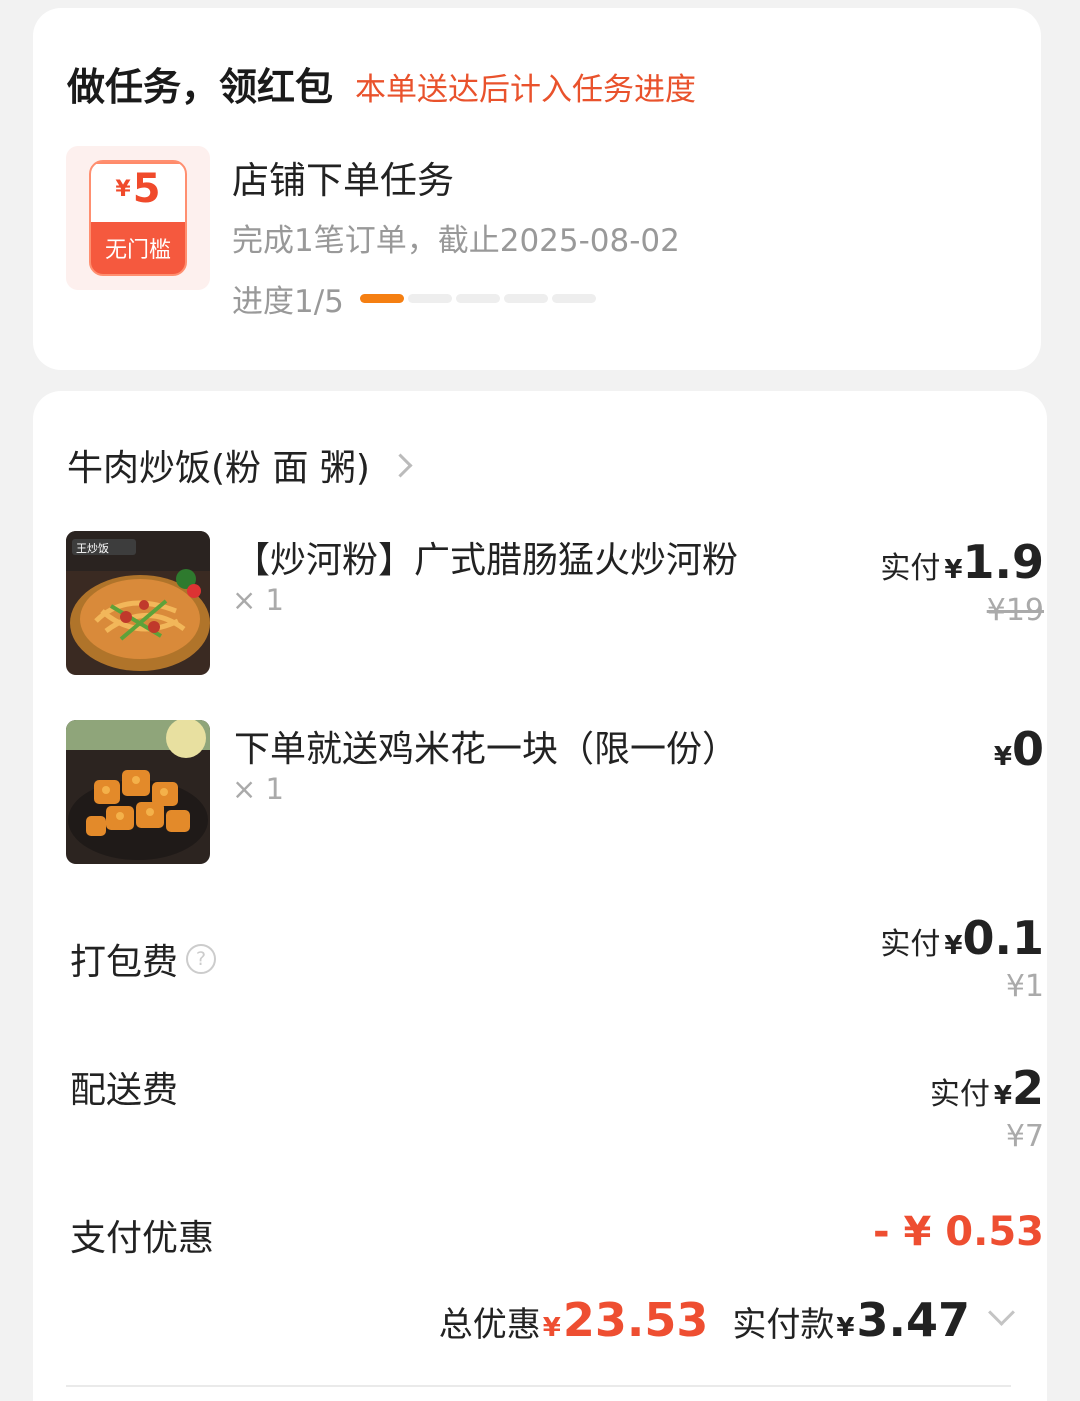 This screenshot has width=1080, height=1401. I want to click on task-description: 完成1笔订单，截止2025-08-02, so click(456, 241).